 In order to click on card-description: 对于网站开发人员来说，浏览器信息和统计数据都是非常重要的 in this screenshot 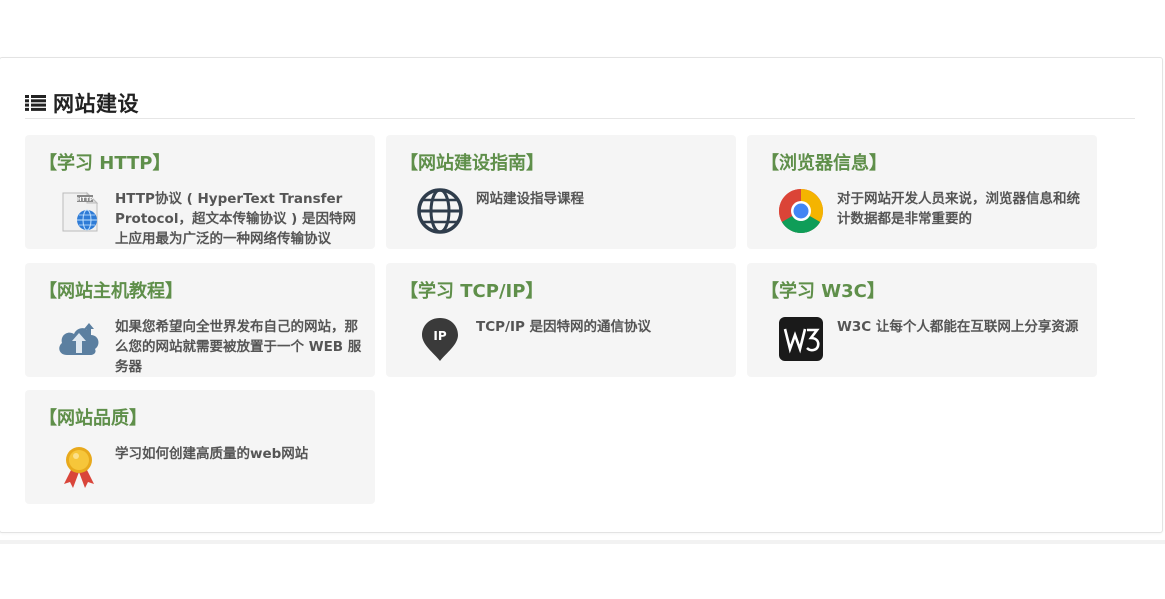, I will do `click(958, 209)`.